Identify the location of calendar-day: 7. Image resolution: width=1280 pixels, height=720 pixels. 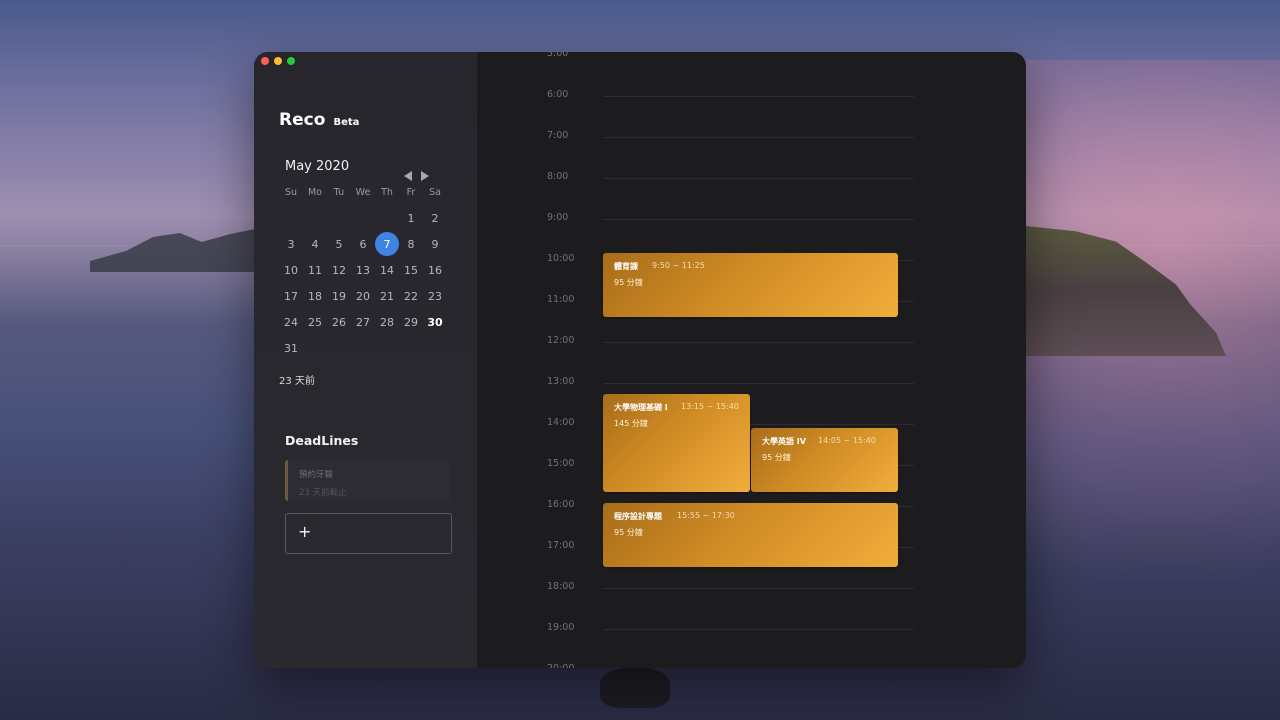
(387, 244).